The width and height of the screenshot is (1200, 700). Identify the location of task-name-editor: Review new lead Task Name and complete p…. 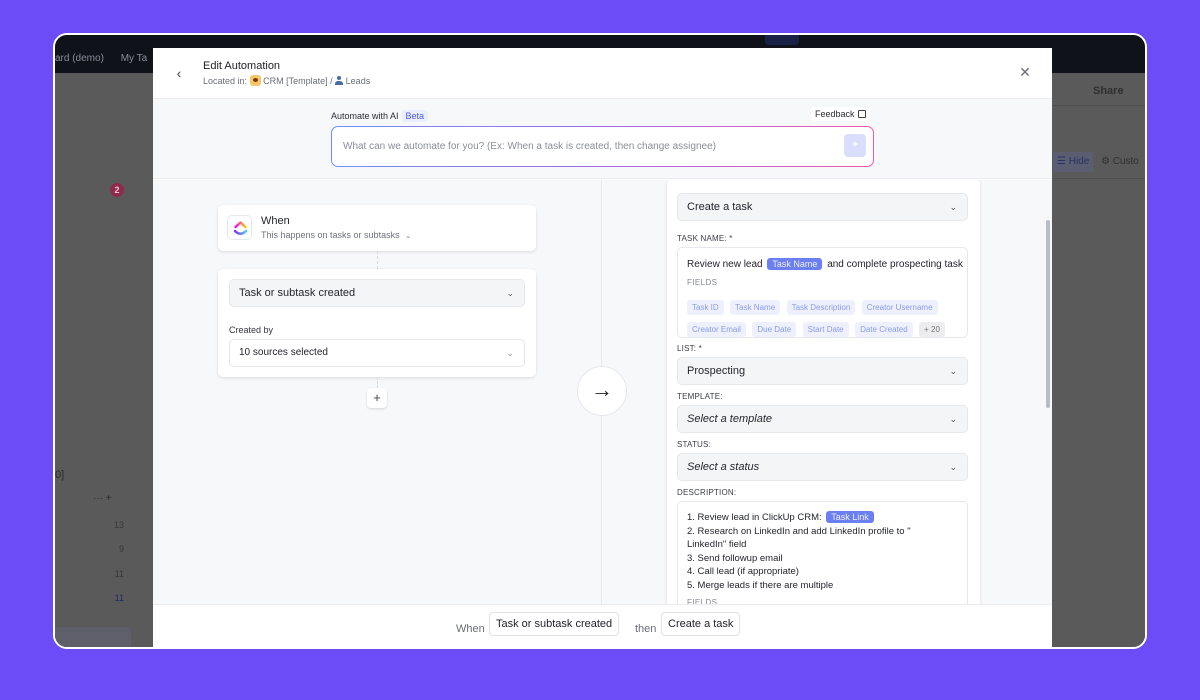
(822, 292).